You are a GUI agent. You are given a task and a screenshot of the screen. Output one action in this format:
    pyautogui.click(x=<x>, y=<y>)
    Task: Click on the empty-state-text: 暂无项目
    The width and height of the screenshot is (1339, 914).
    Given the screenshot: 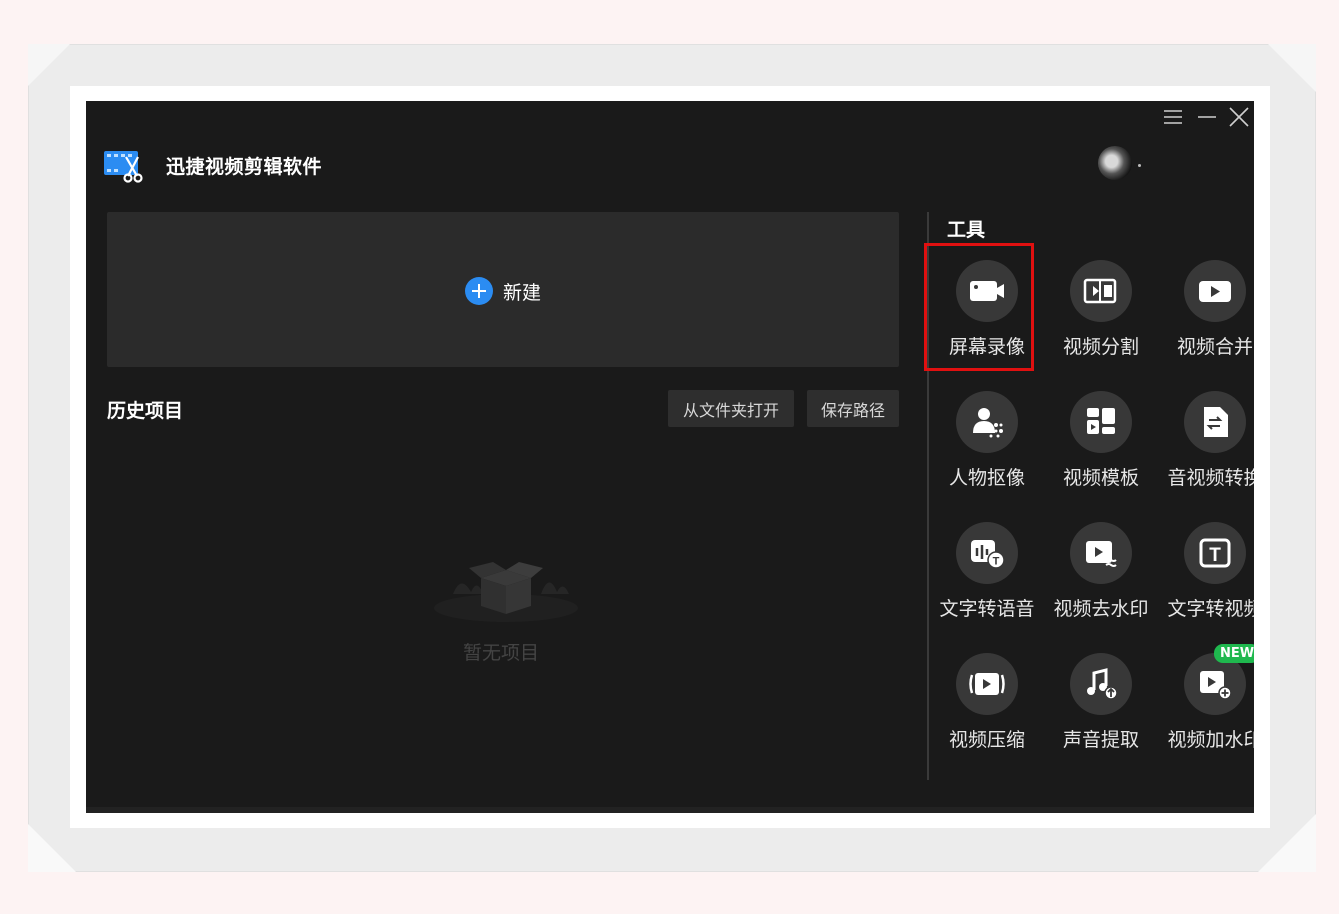 What is the action you would take?
    pyautogui.click(x=501, y=653)
    